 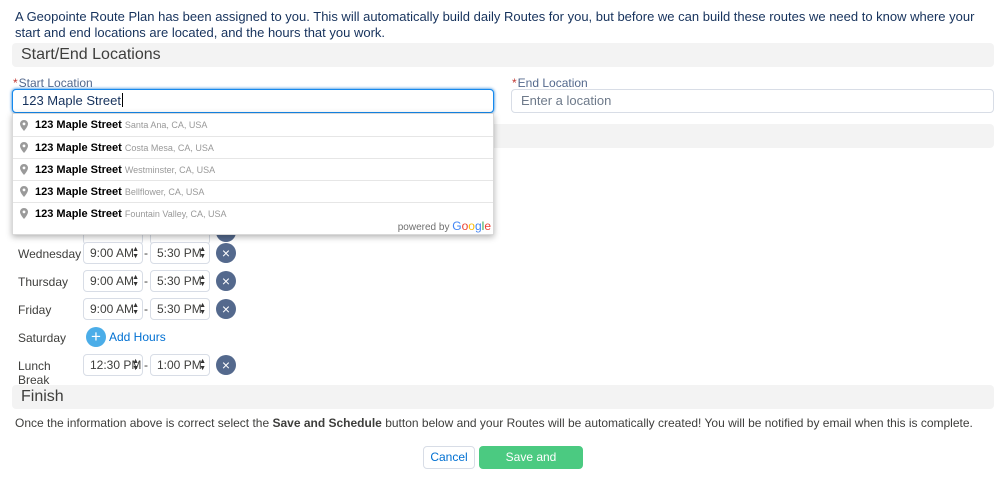 What do you see at coordinates (175, 213) in the screenshot?
I see `suggestion-secondary-text: Fountain Valley, CA, USA` at bounding box center [175, 213].